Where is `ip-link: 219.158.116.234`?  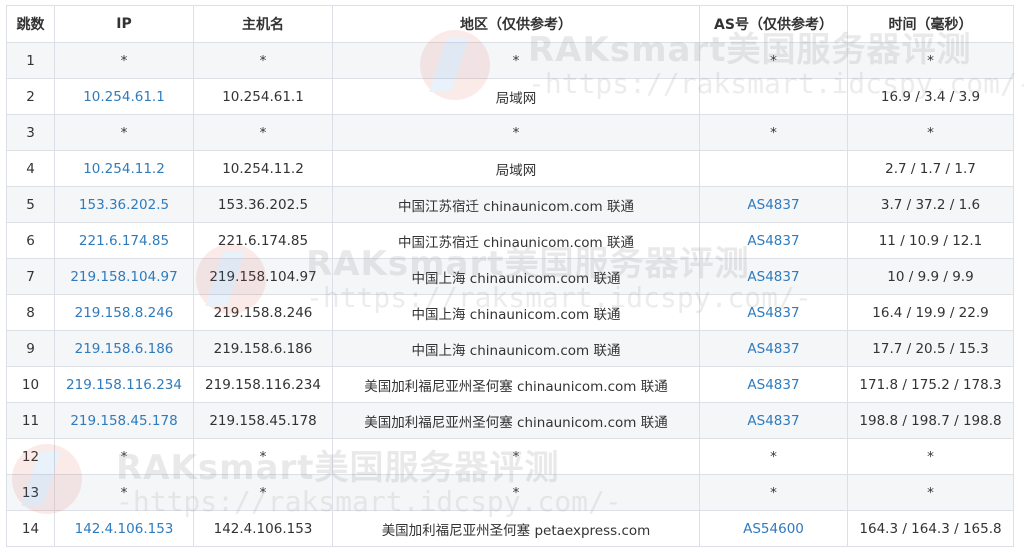
ip-link: 219.158.116.234 is located at coordinates (124, 385).